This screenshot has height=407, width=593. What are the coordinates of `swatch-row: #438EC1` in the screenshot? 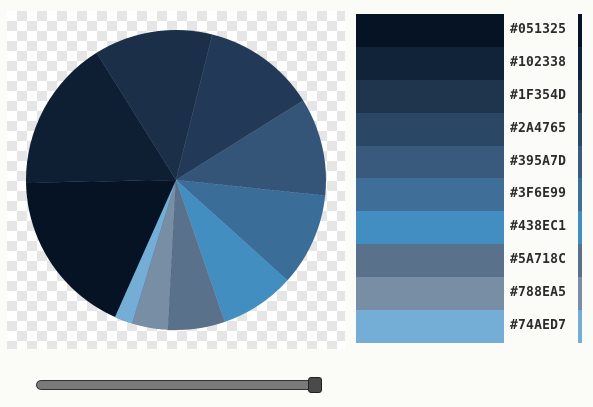 It's located at (469, 228).